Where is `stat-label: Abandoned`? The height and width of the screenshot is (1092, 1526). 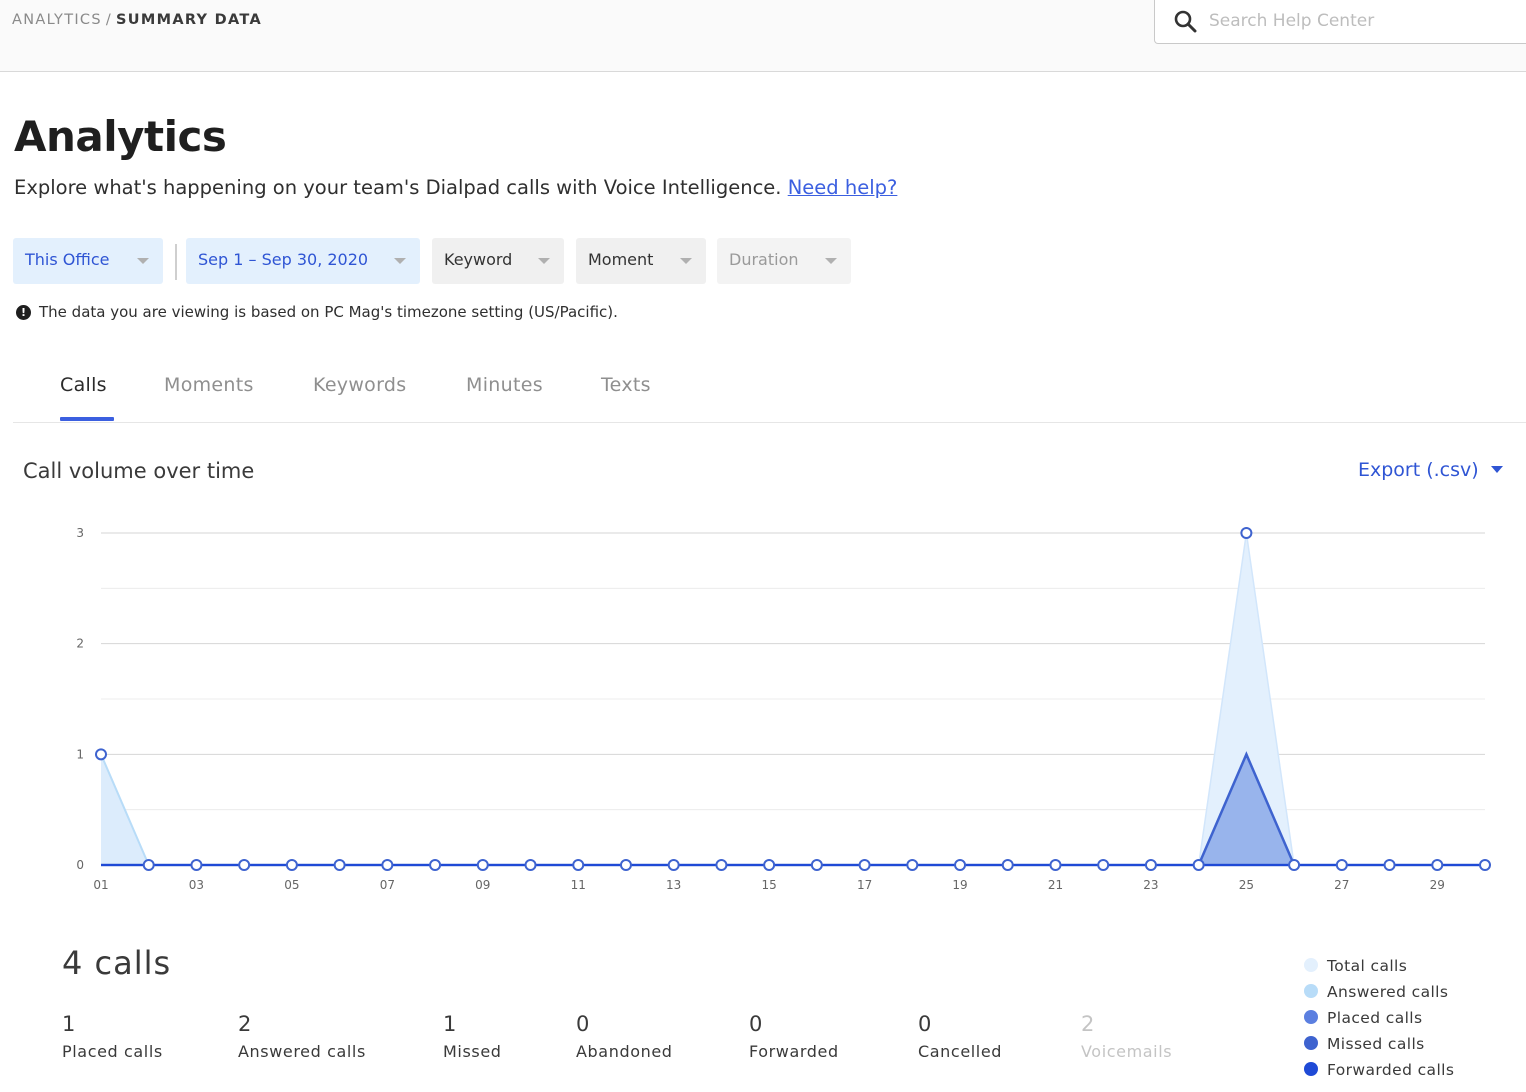
stat-label: Abandoned is located at coordinates (624, 1051).